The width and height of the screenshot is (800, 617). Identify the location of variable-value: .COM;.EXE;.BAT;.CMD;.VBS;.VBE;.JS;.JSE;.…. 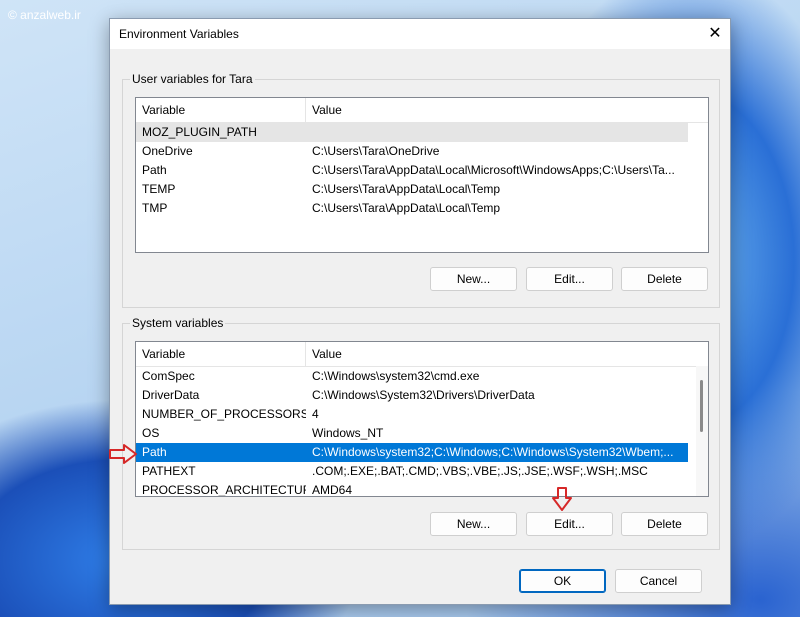
(480, 471).